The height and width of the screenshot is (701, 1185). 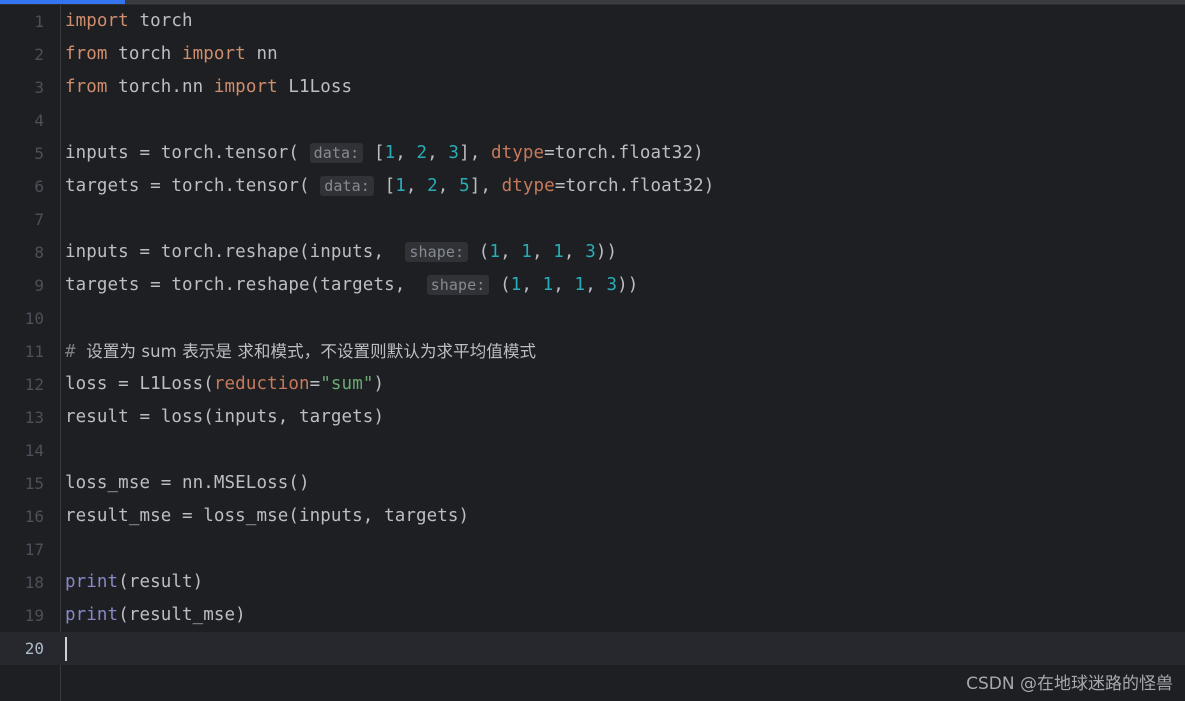 I want to click on code-token: 5, so click(x=464, y=186).